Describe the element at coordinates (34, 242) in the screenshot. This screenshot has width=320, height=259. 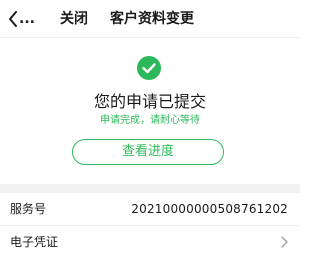
I see `electronic-voucher-label: 电子凭证` at that location.